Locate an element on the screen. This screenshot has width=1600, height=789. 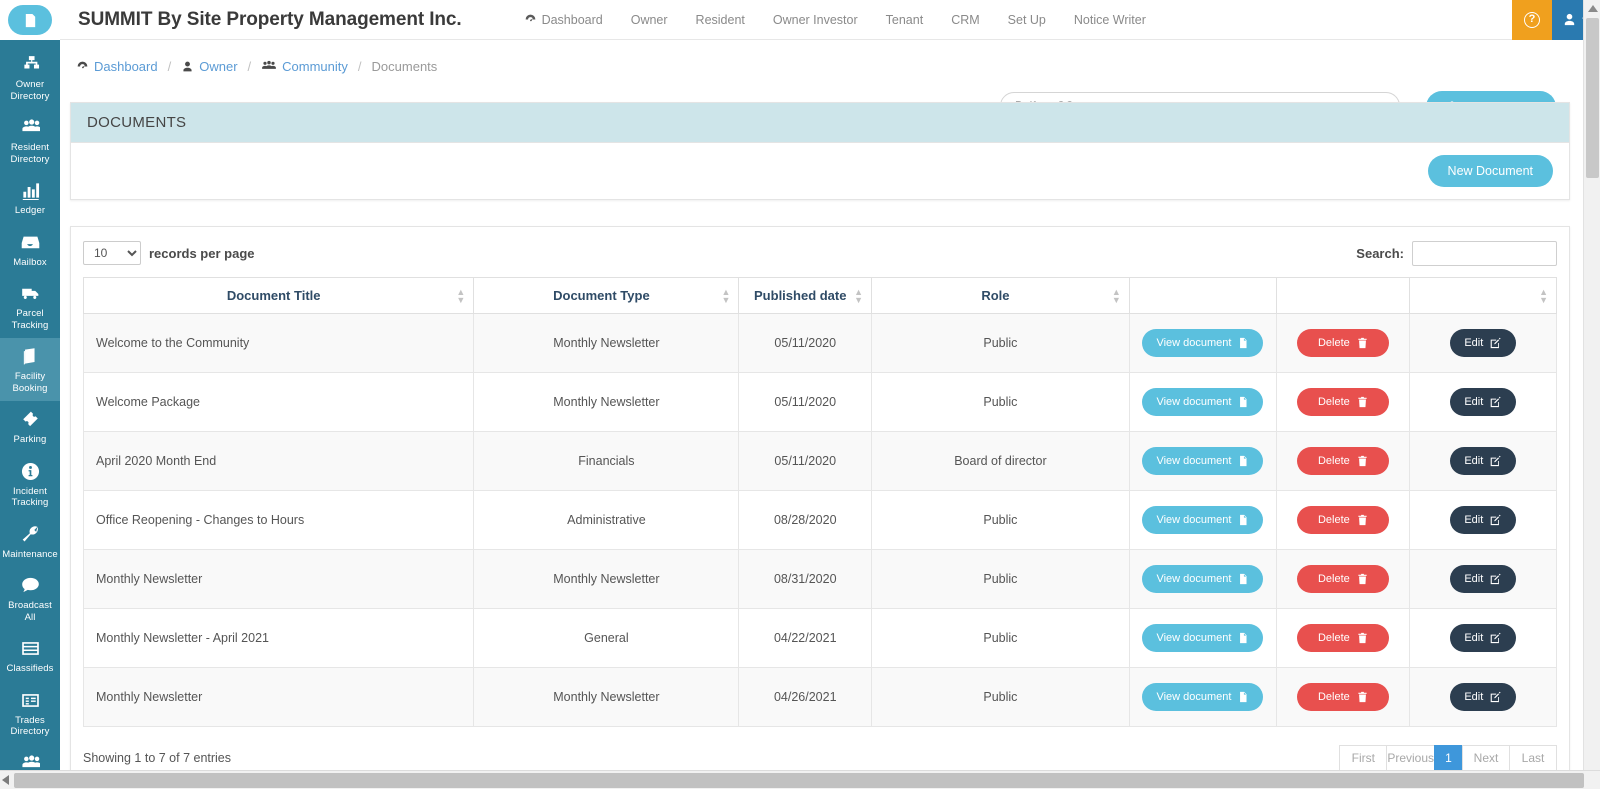
sidebar-item-community: Community is located at coordinates (30, 758).